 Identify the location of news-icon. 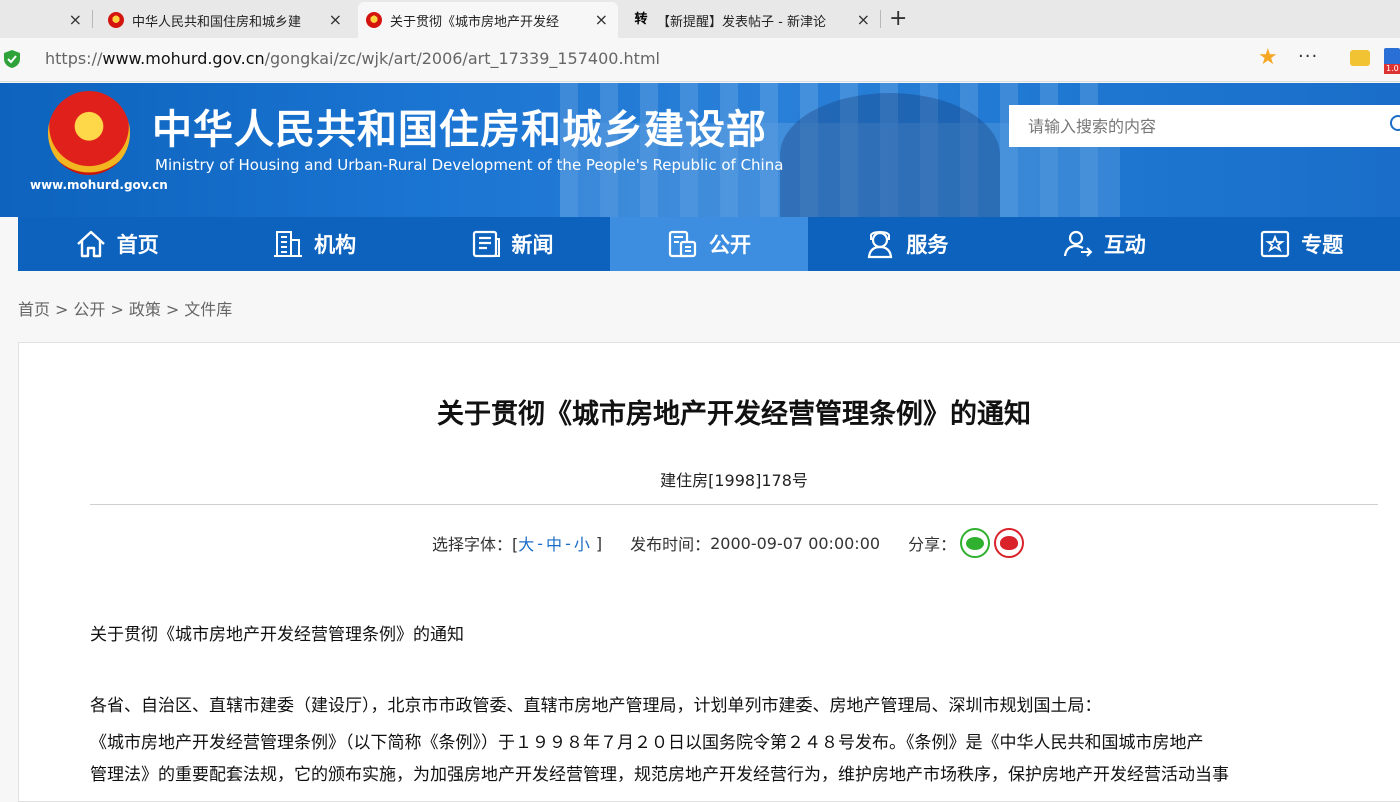
(486, 244).